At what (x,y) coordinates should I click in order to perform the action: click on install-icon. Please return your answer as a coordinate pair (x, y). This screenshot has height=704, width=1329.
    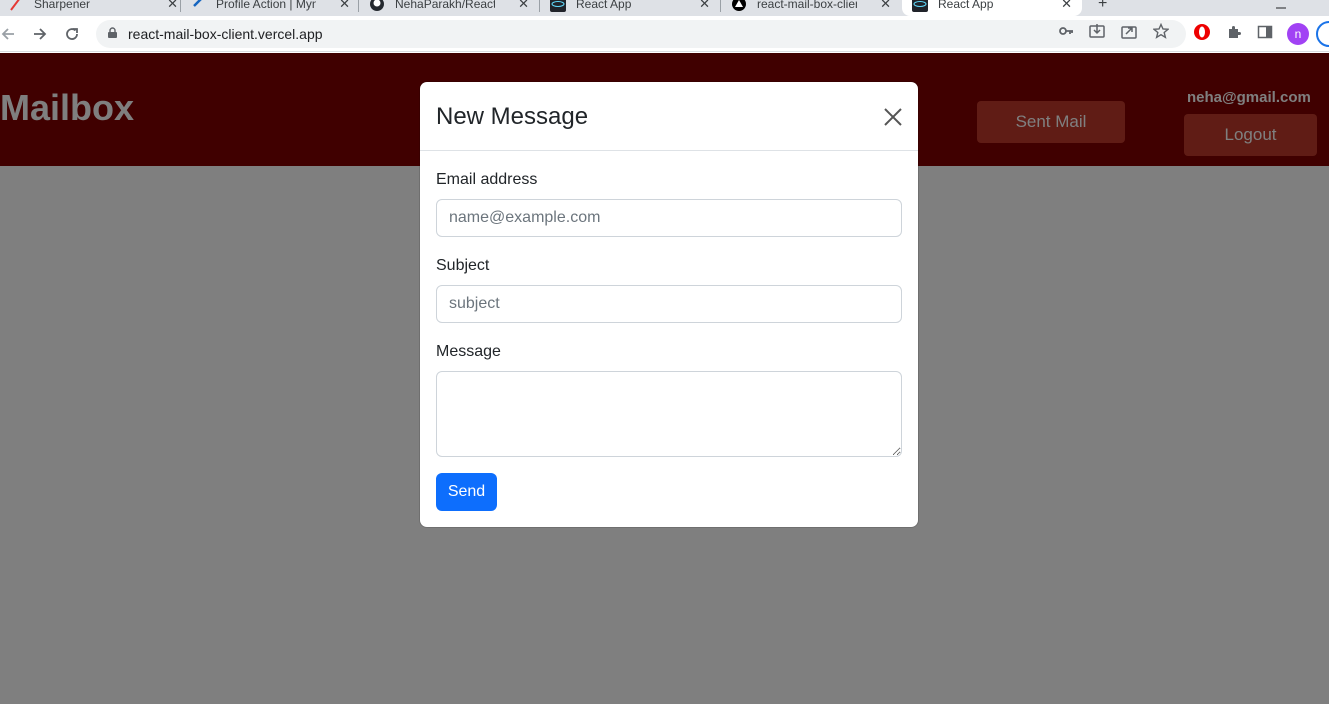
    Looking at the image, I should click on (1097, 31).